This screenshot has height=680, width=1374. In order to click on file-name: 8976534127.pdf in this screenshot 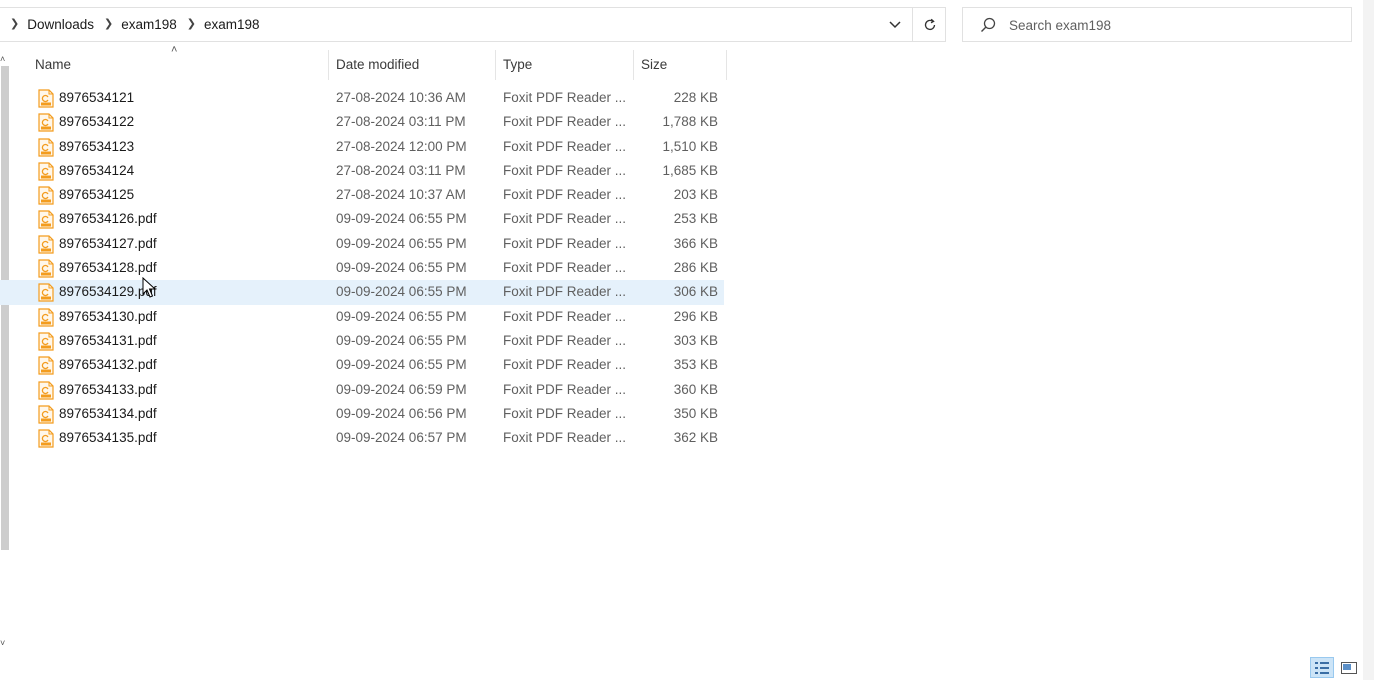, I will do `click(108, 243)`.